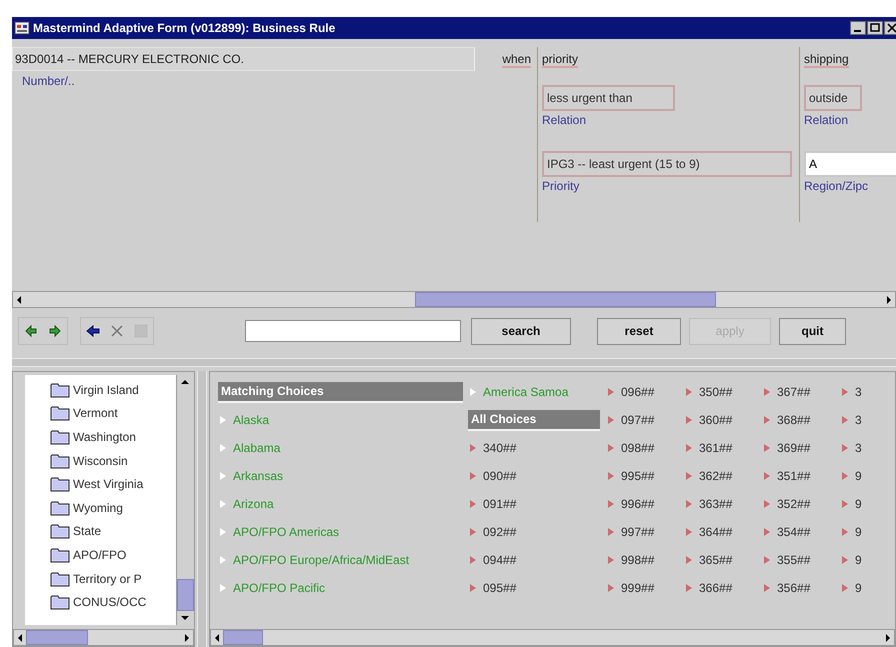 The height and width of the screenshot is (647, 896). What do you see at coordinates (793, 532) in the screenshot?
I see `choice-link: 354##` at bounding box center [793, 532].